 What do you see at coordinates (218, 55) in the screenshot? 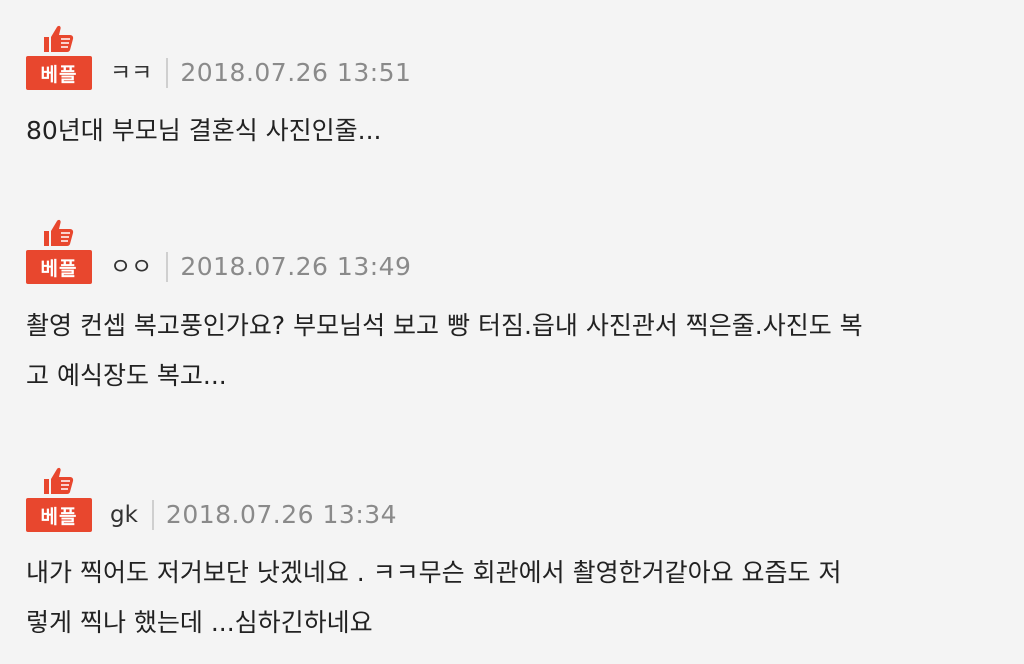
I see `comment-meta: 베플 ㅋㅋ 2018.07.26 13:51` at bounding box center [218, 55].